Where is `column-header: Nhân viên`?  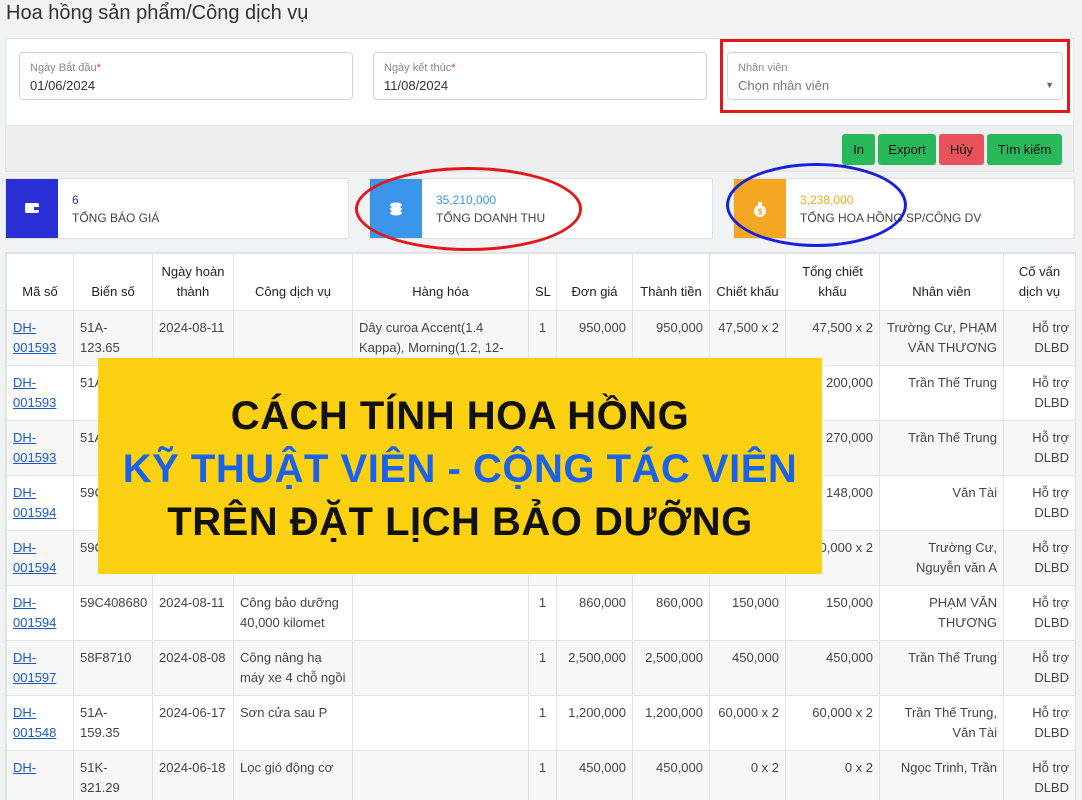
column-header: Nhân viên is located at coordinates (941, 282).